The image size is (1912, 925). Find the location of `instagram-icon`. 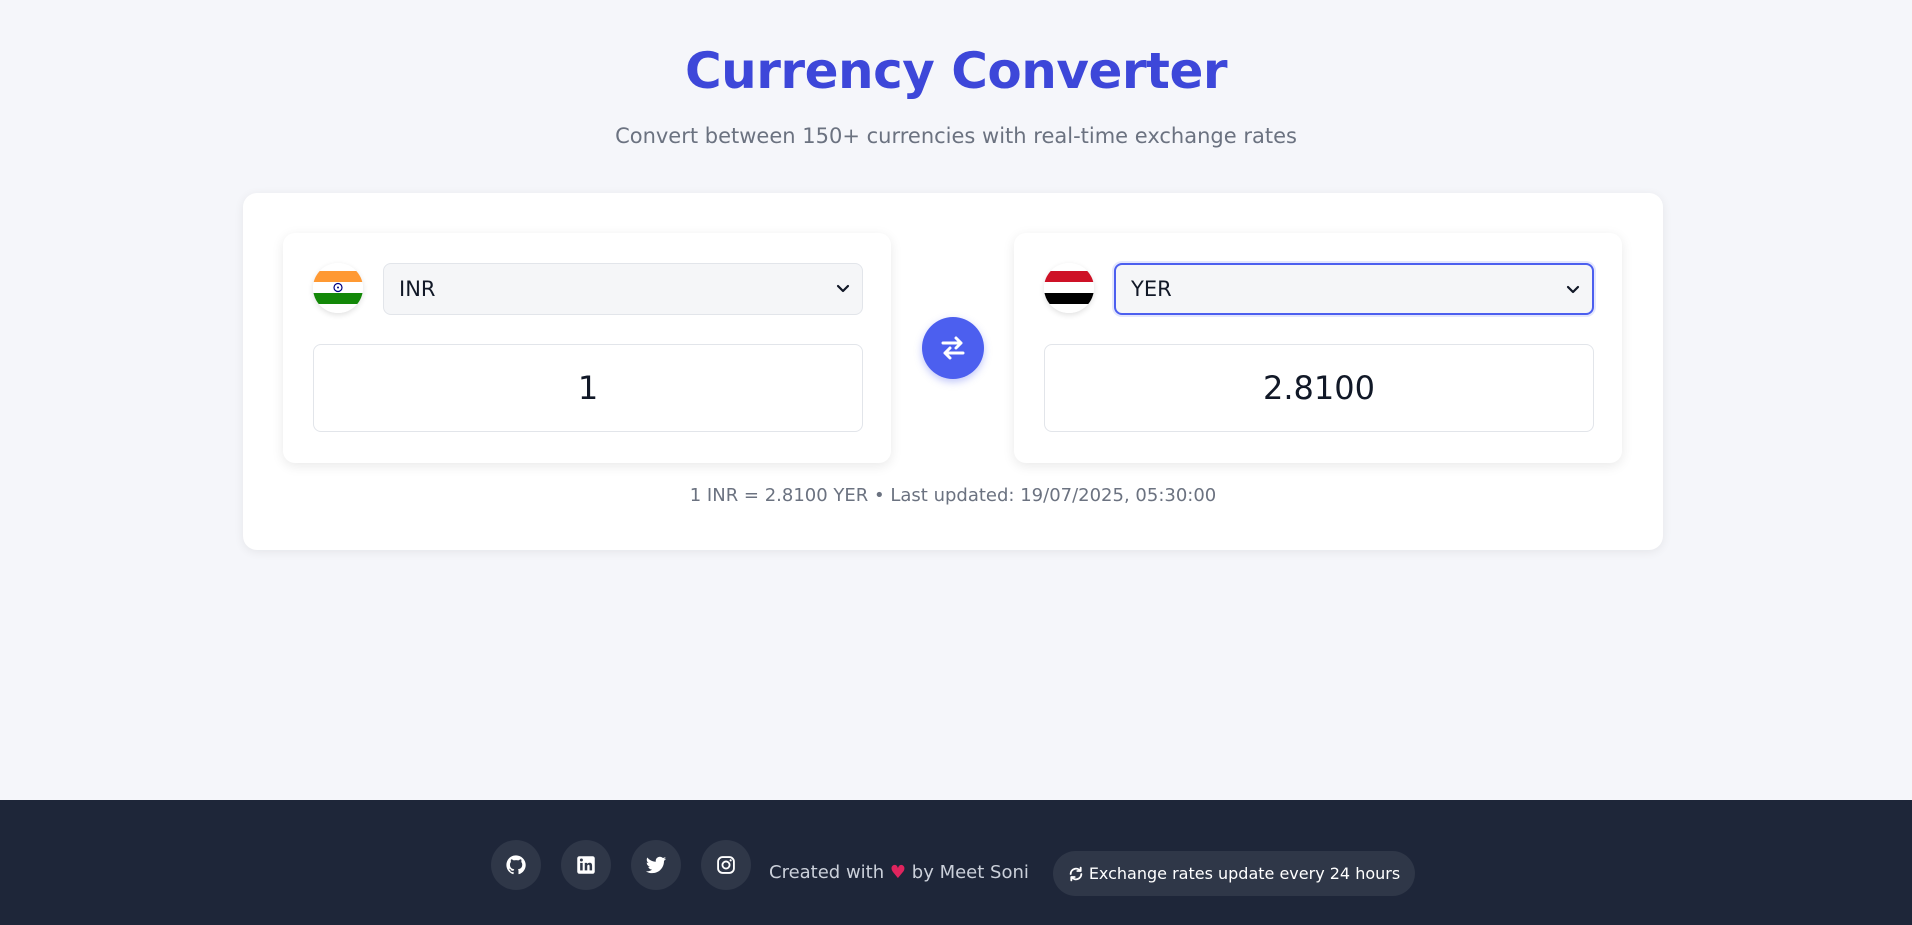

instagram-icon is located at coordinates (726, 865).